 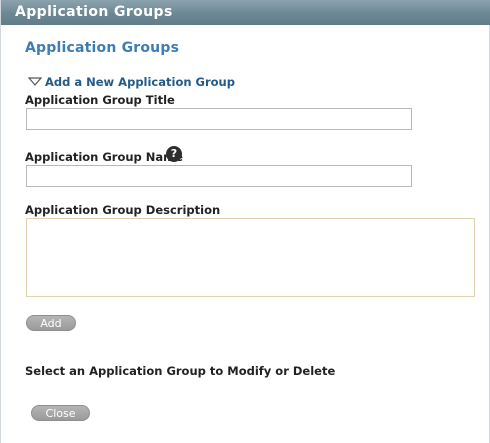 What do you see at coordinates (60, 413) in the screenshot?
I see `close-button: Close` at bounding box center [60, 413].